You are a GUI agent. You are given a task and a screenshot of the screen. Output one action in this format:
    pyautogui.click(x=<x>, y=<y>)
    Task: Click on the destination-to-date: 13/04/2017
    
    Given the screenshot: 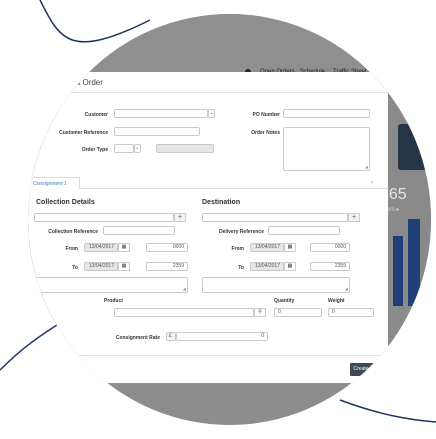 What is the action you would take?
    pyautogui.click(x=267, y=266)
    